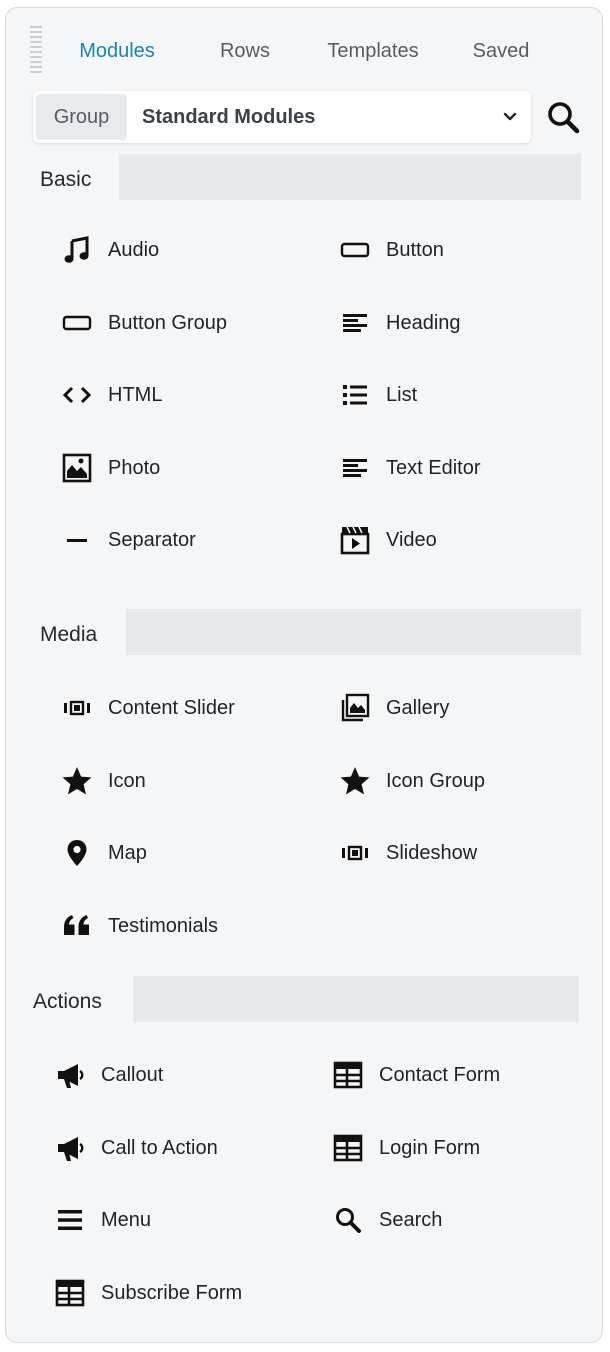 This screenshot has width=610, height=1352. What do you see at coordinates (159, 1147) in the screenshot?
I see `module-label: Call to Action` at bounding box center [159, 1147].